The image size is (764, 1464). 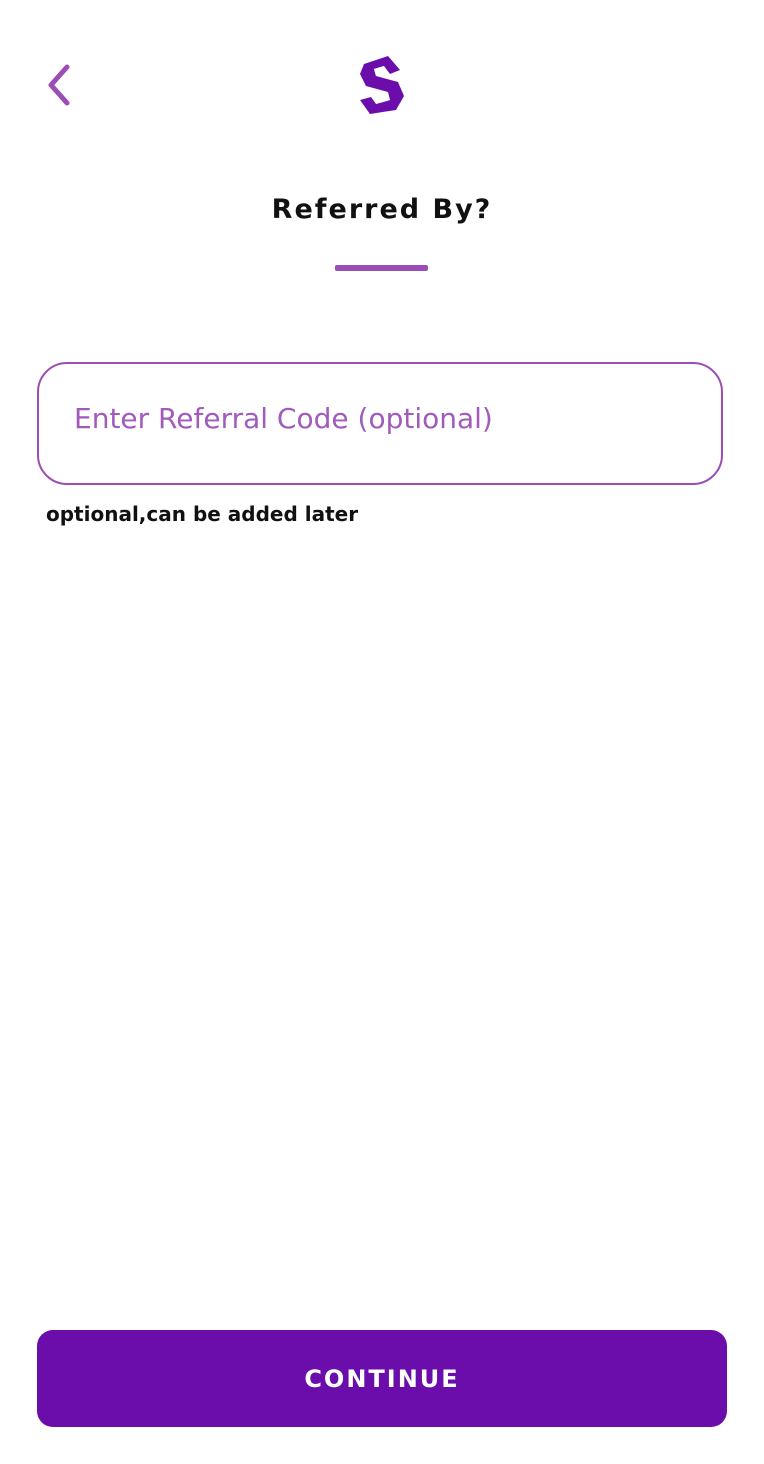 What do you see at coordinates (384, 418) in the screenshot?
I see `referral-code-input` at bounding box center [384, 418].